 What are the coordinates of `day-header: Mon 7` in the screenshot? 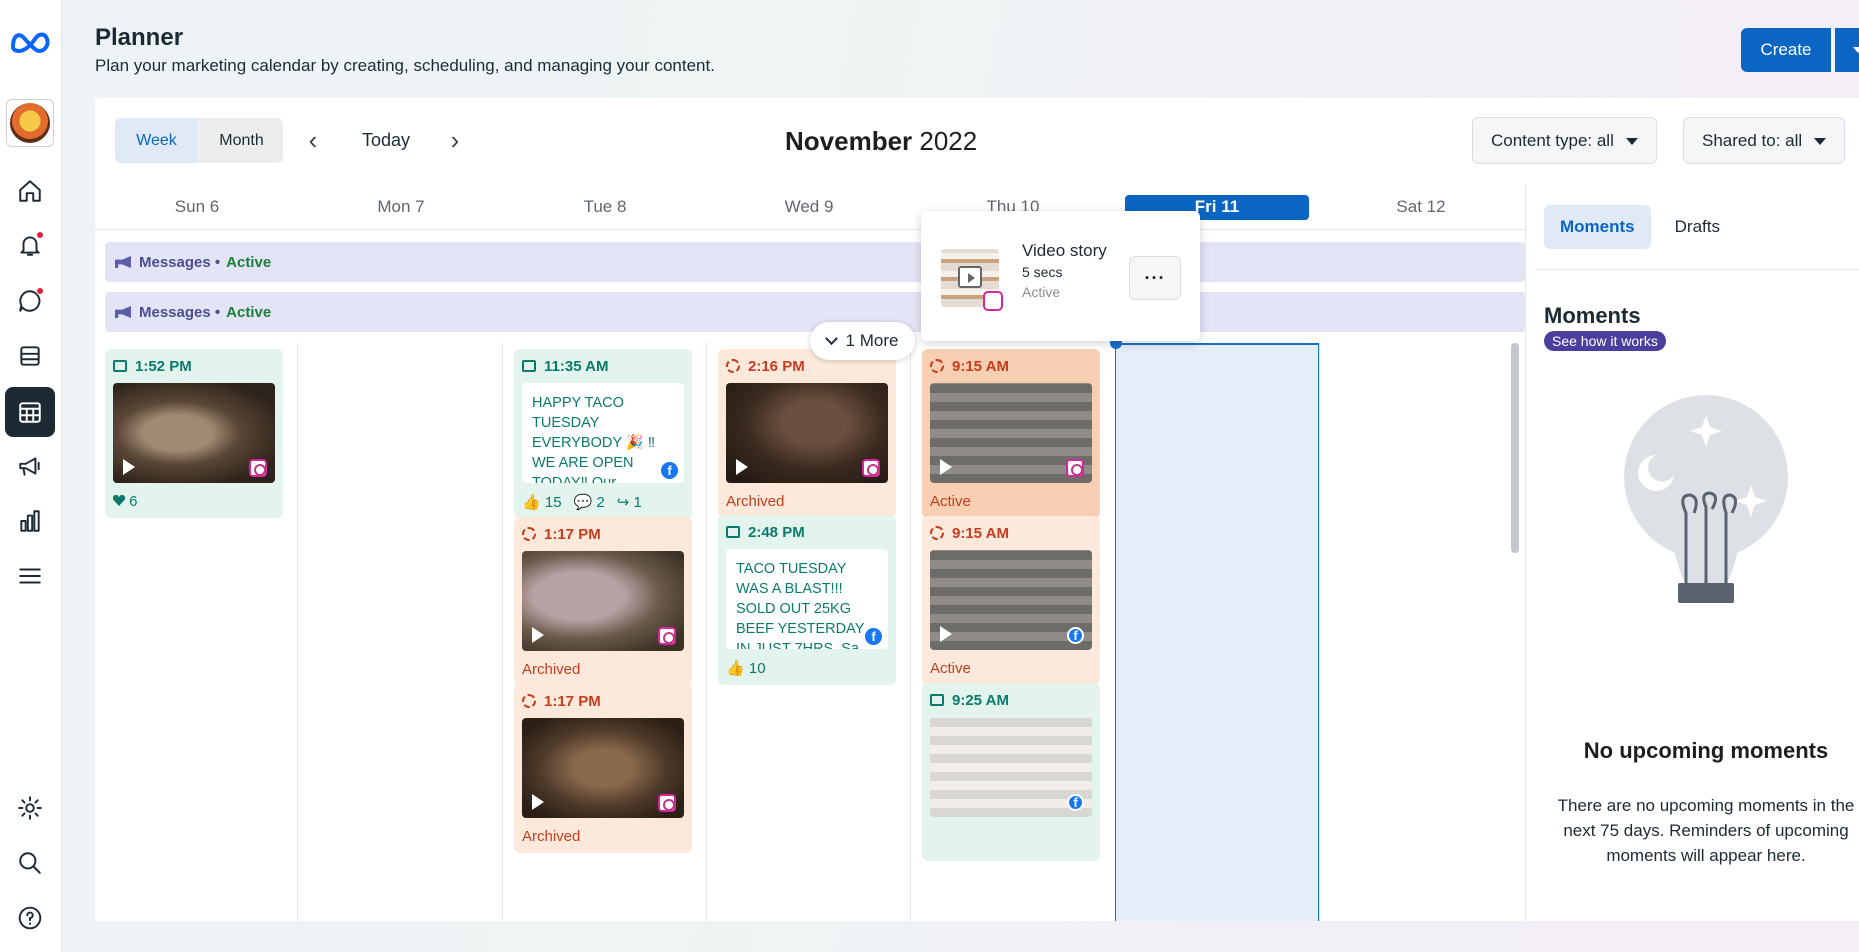 It's located at (401, 207).